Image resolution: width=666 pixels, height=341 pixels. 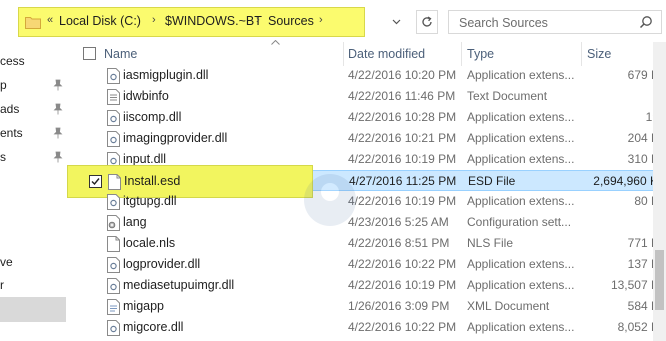 I want to click on file-size: 13,507 K, so click(x=634, y=285).